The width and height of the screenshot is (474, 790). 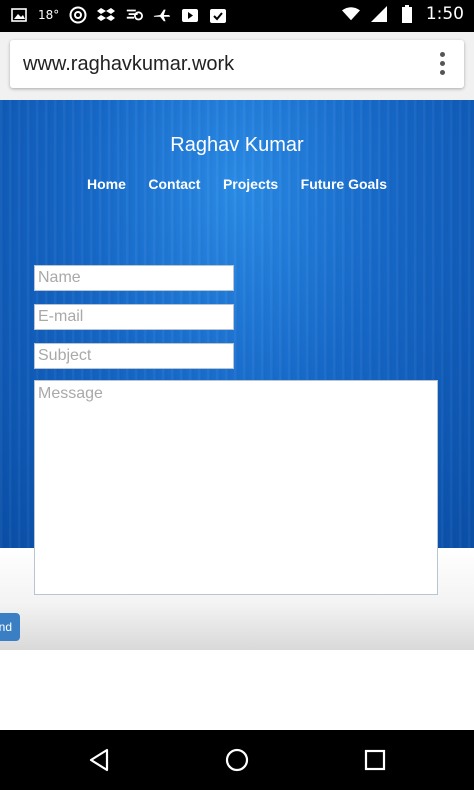 I want to click on recents-icon, so click(x=375, y=760).